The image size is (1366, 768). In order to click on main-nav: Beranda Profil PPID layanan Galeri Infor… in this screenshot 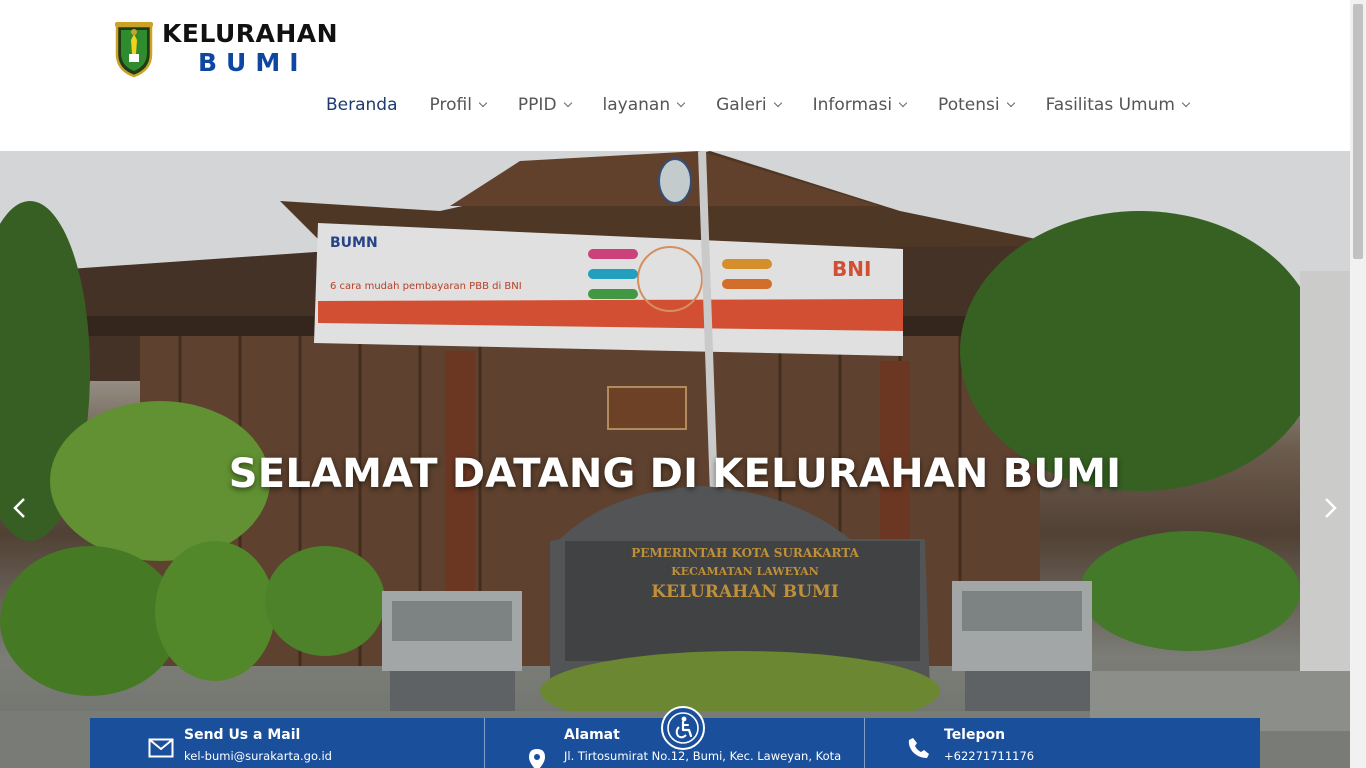, I will do `click(757, 105)`.